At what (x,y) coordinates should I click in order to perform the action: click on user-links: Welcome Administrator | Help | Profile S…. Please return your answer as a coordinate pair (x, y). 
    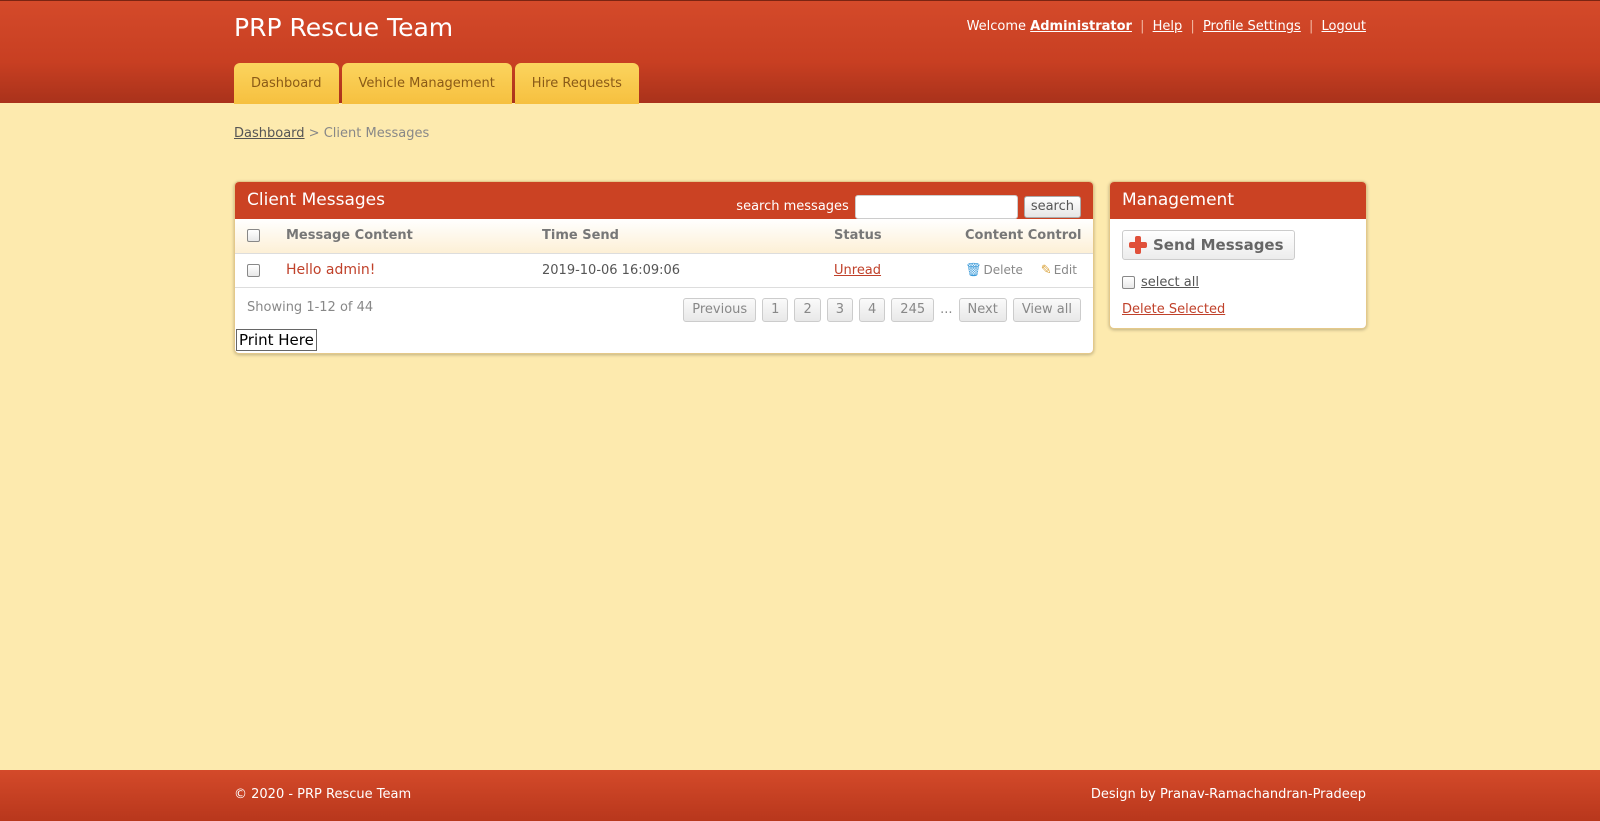
    Looking at the image, I should click on (1166, 26).